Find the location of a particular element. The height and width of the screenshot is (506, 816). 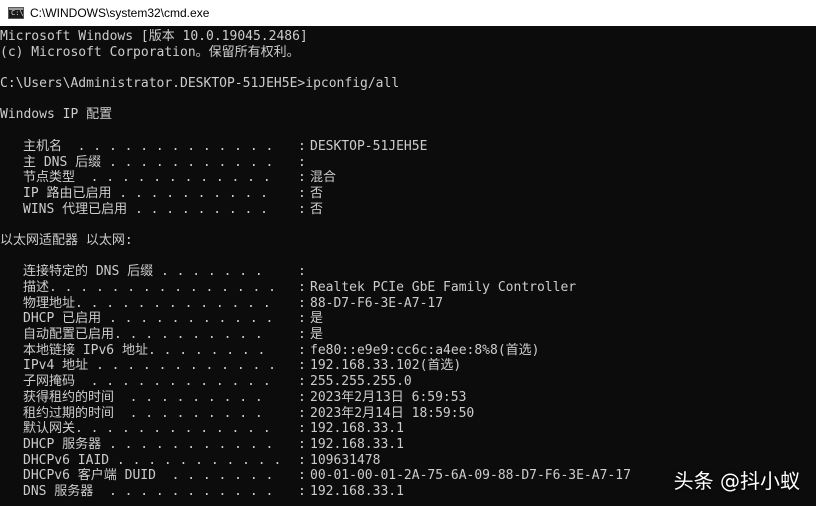

config-label: IP 路由已启用 . . . . . . . . . . is located at coordinates (146, 193).